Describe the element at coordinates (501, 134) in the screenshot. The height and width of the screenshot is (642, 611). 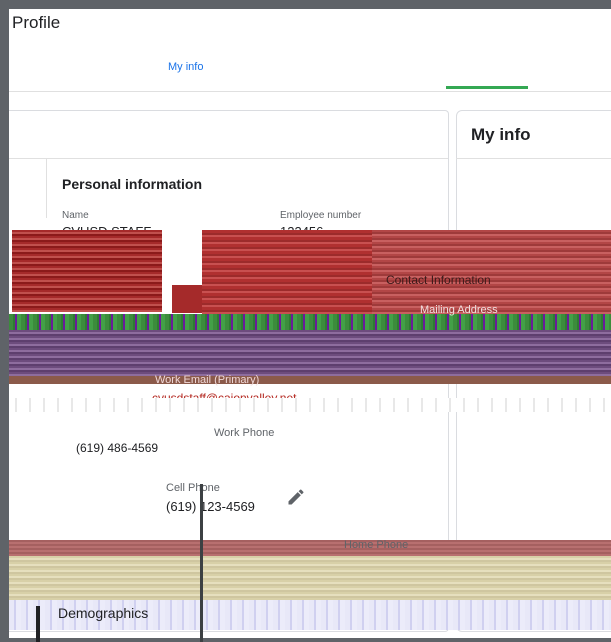
I see `my-info-card-title: My info` at that location.